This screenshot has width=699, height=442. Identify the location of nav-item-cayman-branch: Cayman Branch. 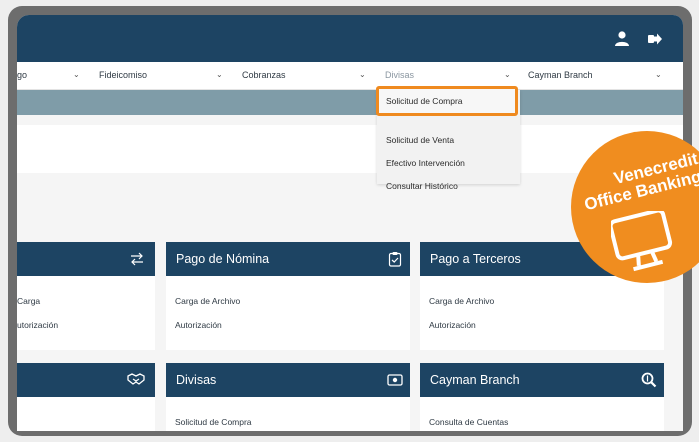
(560, 75).